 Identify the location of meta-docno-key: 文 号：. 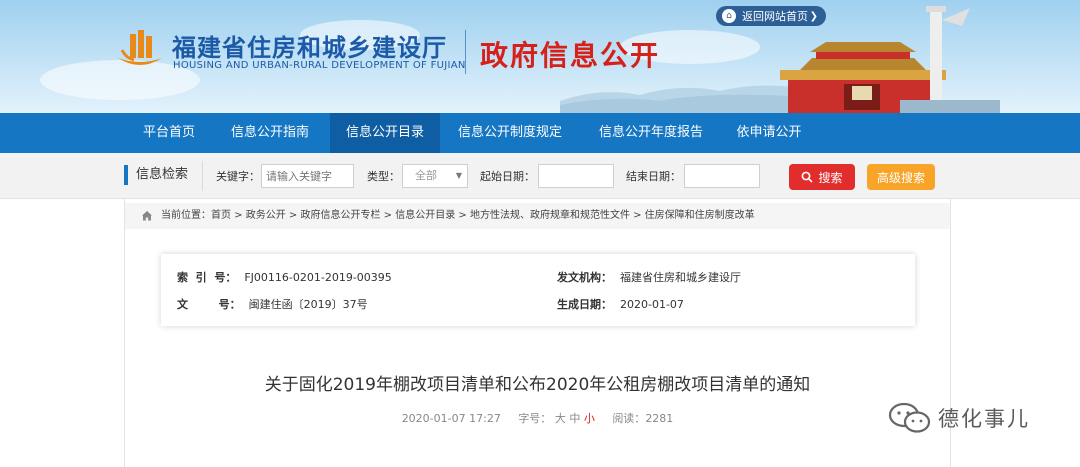
(209, 304).